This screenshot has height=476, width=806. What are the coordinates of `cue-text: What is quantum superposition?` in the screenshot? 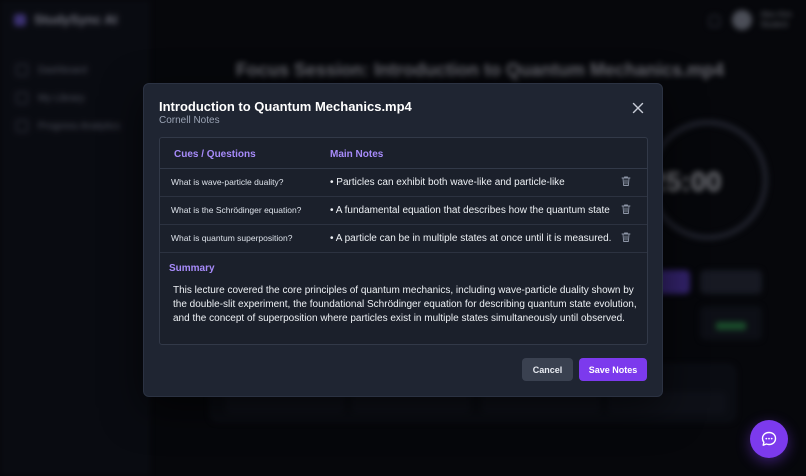 It's located at (231, 238).